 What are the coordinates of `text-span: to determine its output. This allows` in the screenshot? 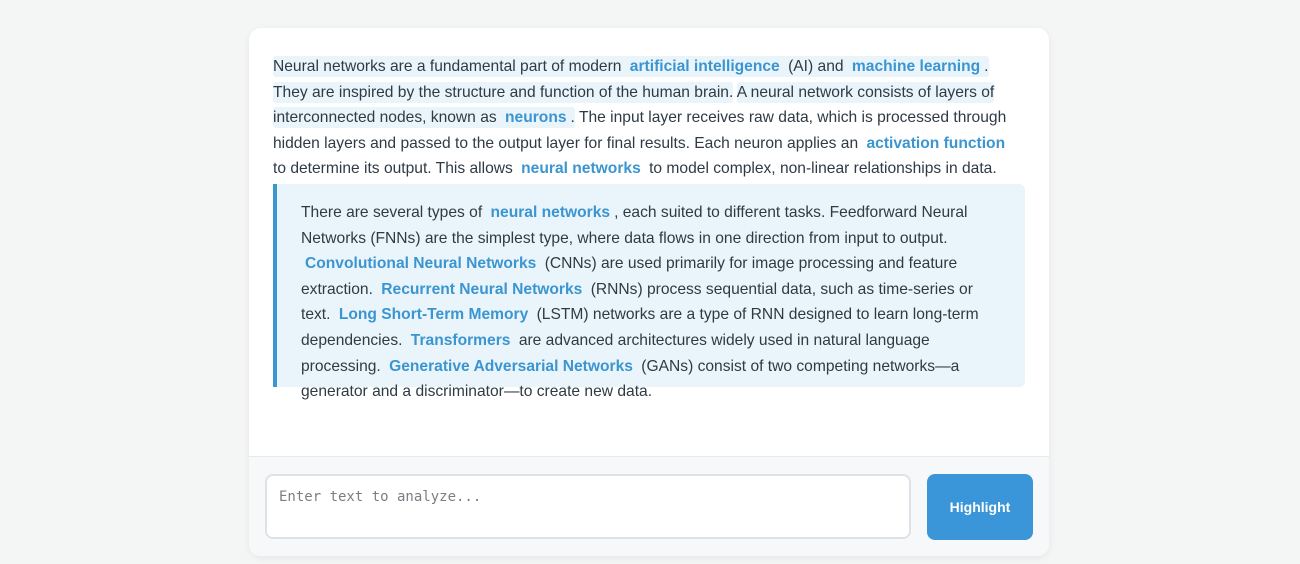 It's located at (393, 169).